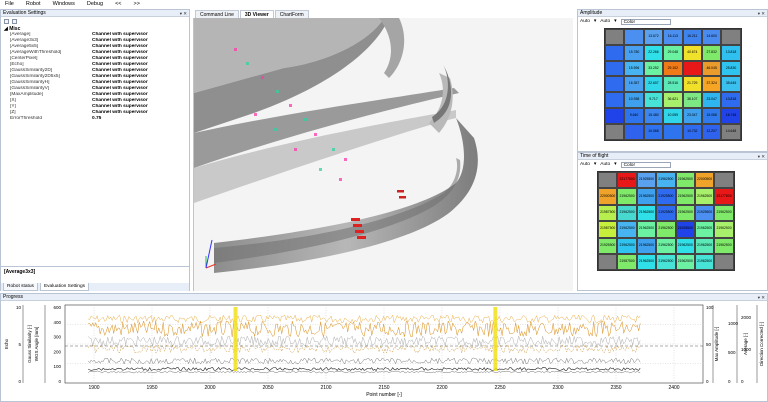  What do you see at coordinates (95, 13) in the screenshot?
I see `evaluation-settings-title-bar: Evaluation Settings ▾ ✕` at bounding box center [95, 13].